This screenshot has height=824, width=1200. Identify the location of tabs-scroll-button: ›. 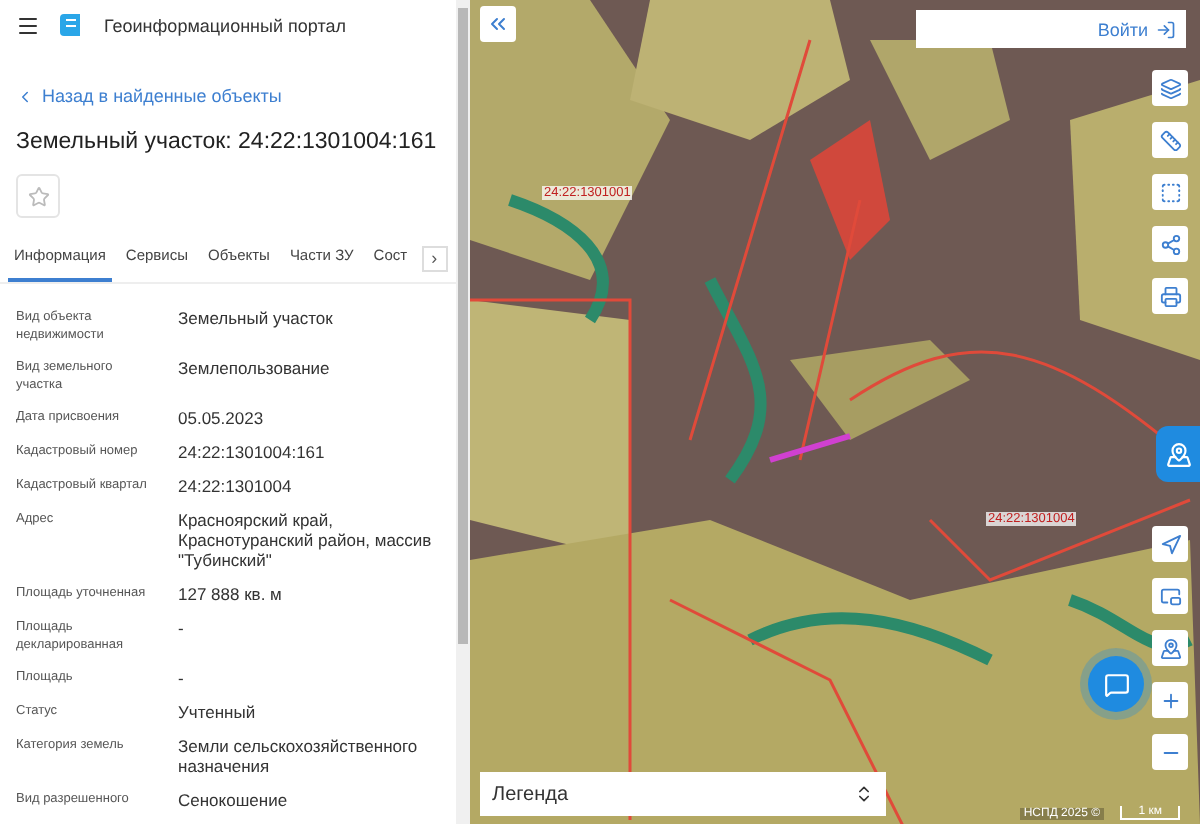
(434, 258).